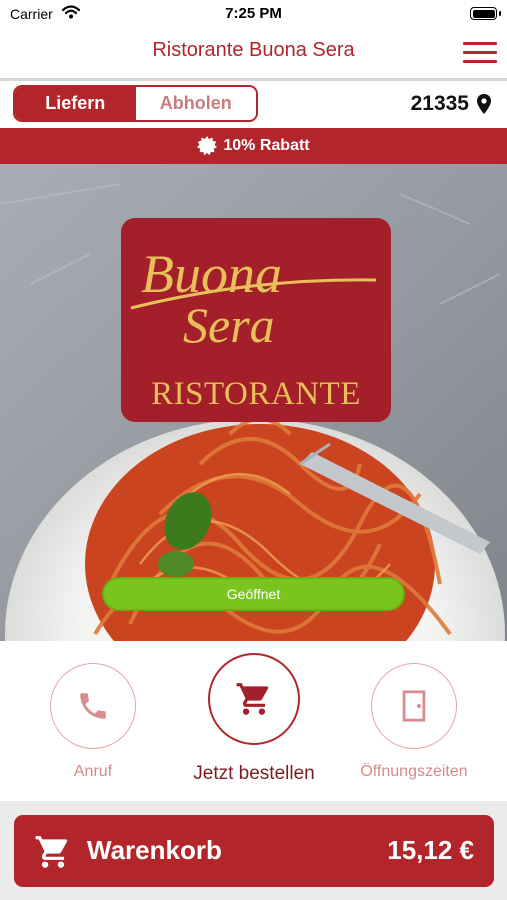 Image resolution: width=507 pixels, height=900 pixels. I want to click on nav-divider, so click(253, 79).